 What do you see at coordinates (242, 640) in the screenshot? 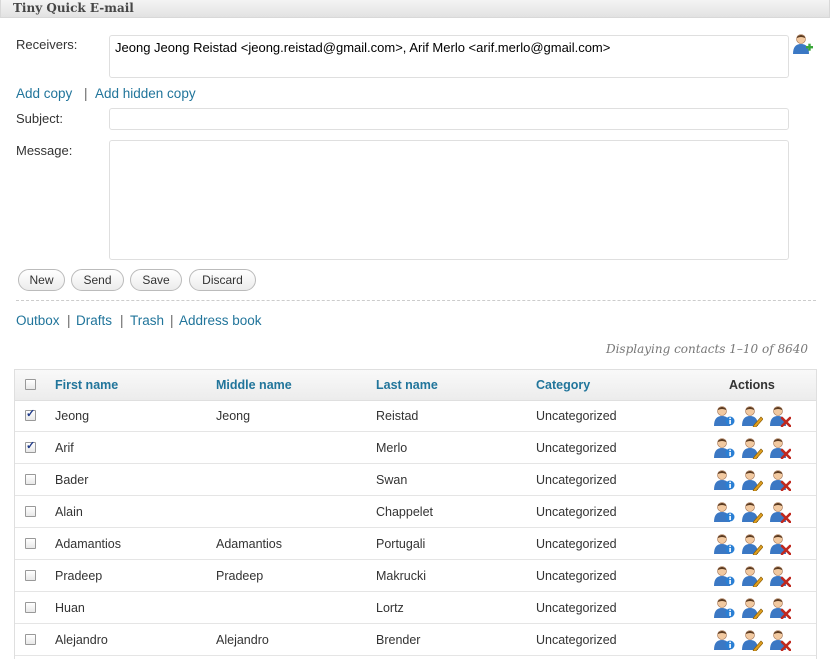
I see `cell-middle-name: Alejandro` at bounding box center [242, 640].